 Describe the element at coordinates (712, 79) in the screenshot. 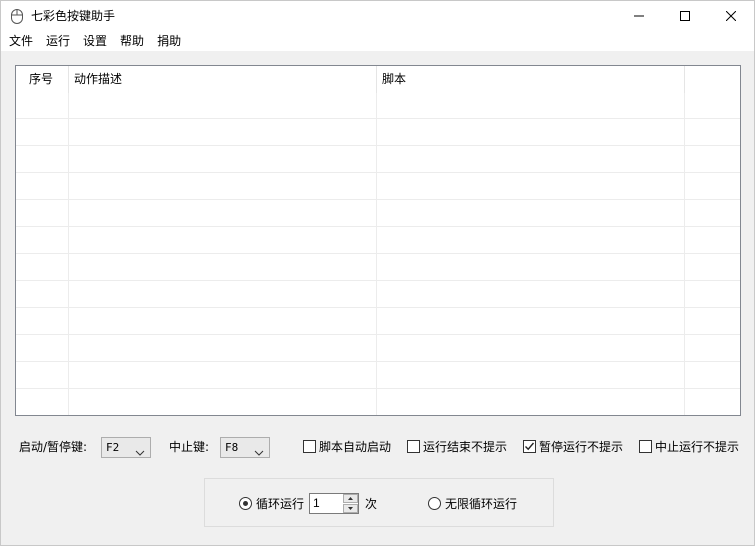

I see `column-header-extra` at that location.